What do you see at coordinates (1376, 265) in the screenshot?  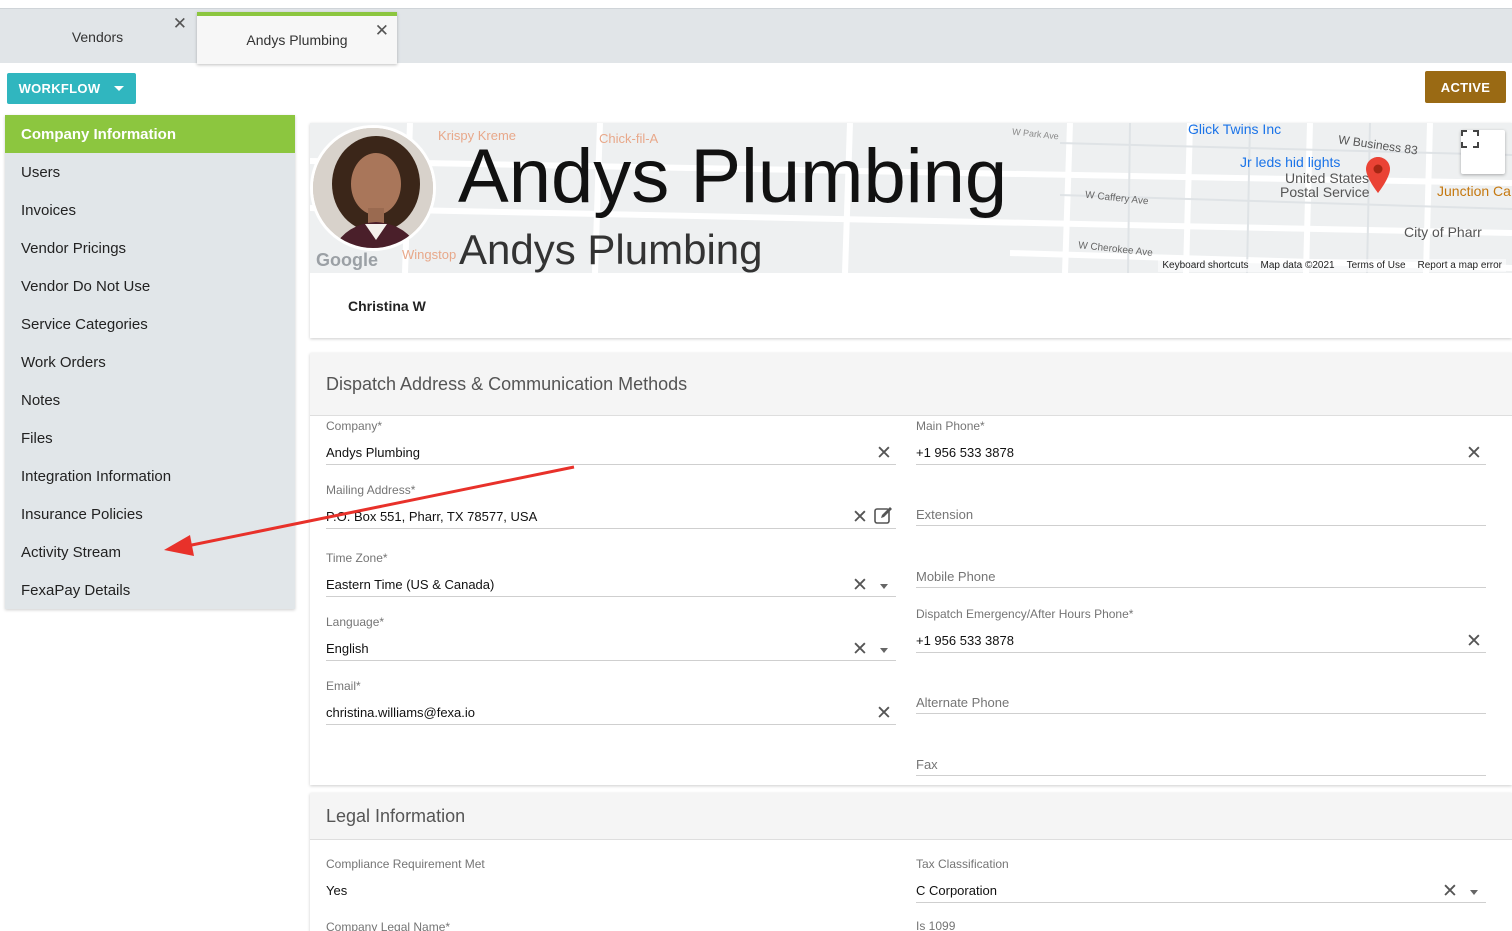 I see `map-terms-link: Terms of Use` at bounding box center [1376, 265].